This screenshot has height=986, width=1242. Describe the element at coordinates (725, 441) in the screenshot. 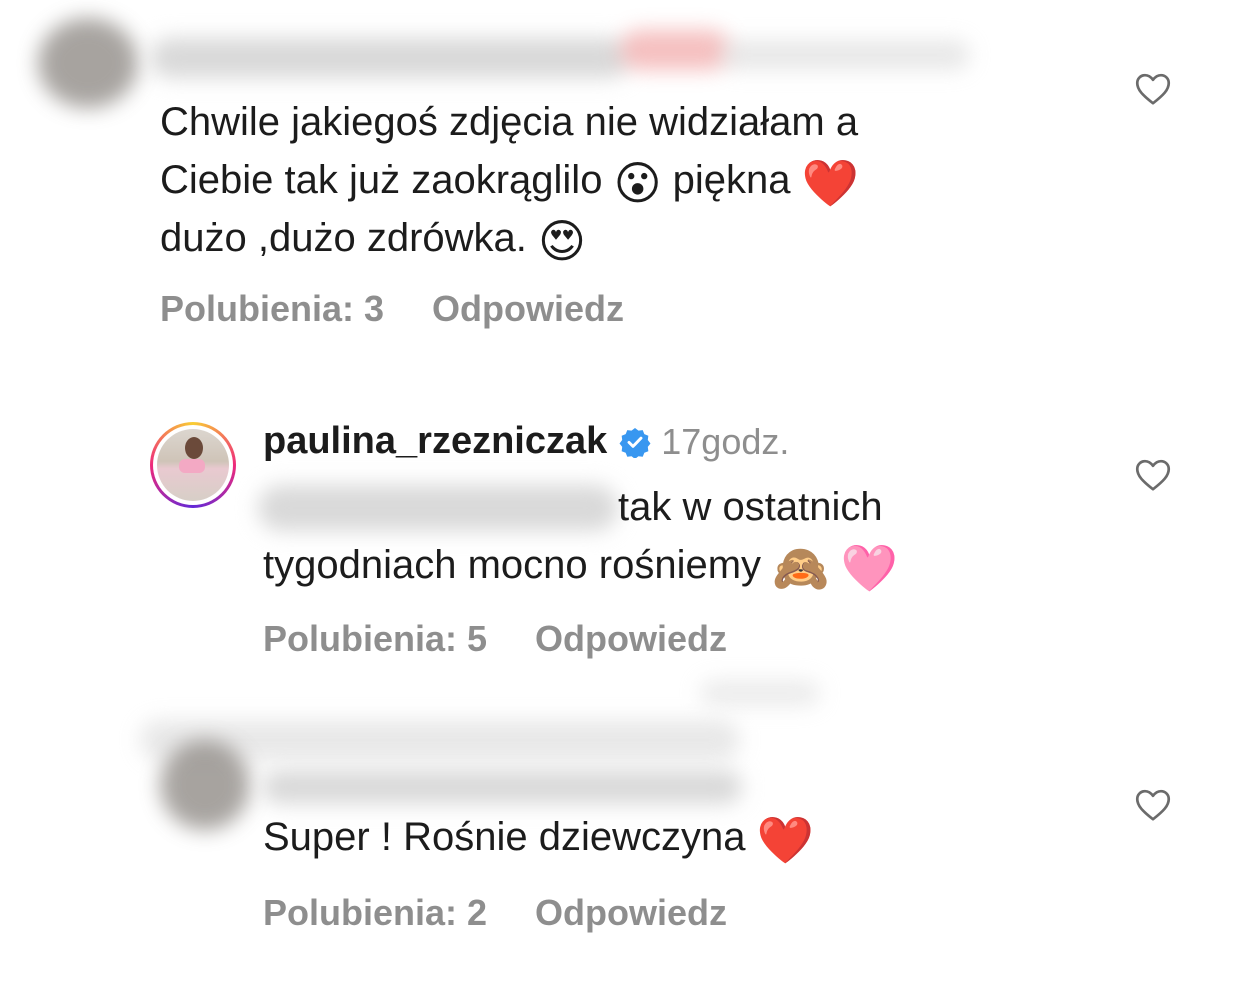

I see `comment-timestamp: 17godz.` at that location.